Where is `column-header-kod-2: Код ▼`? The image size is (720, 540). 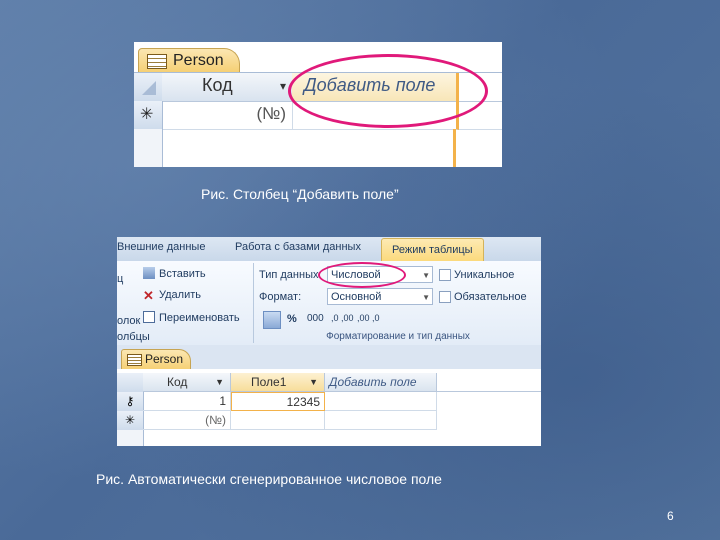
column-header-kod-2: Код ▼ is located at coordinates (187, 382).